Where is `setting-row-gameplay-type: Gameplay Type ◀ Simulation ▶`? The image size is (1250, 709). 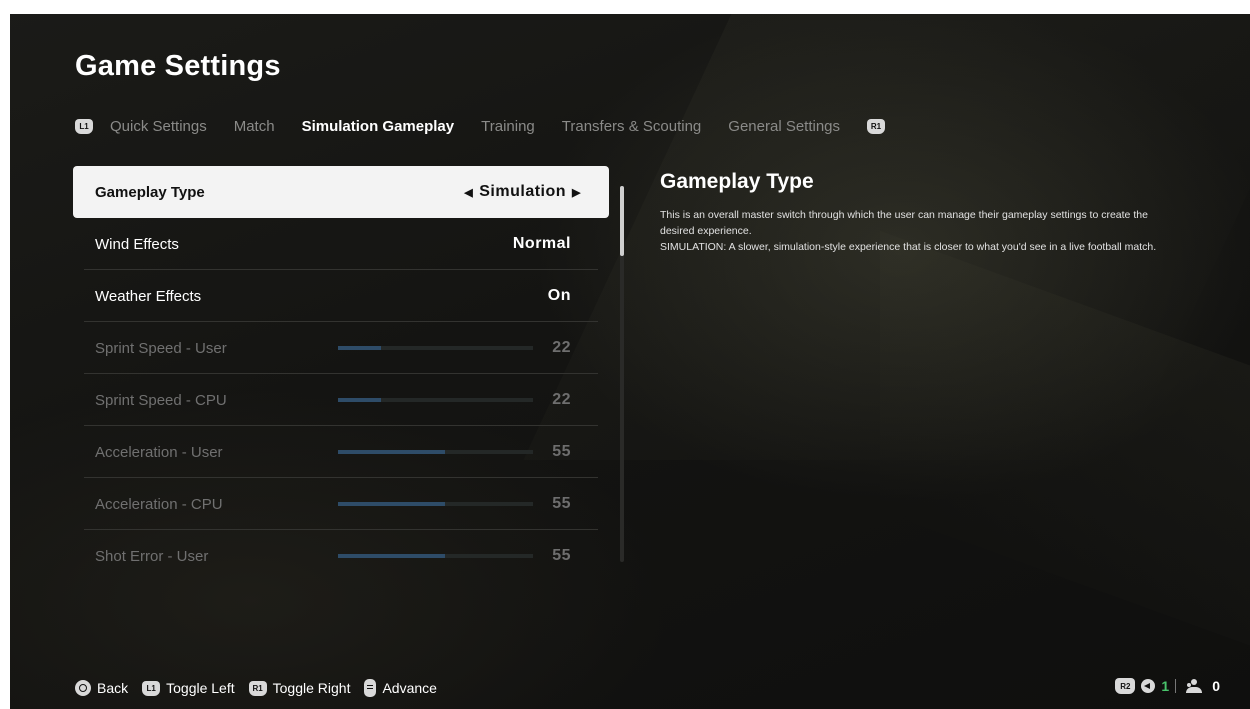
setting-row-gameplay-type: Gameplay Type ◀ Simulation ▶ is located at coordinates (341, 192).